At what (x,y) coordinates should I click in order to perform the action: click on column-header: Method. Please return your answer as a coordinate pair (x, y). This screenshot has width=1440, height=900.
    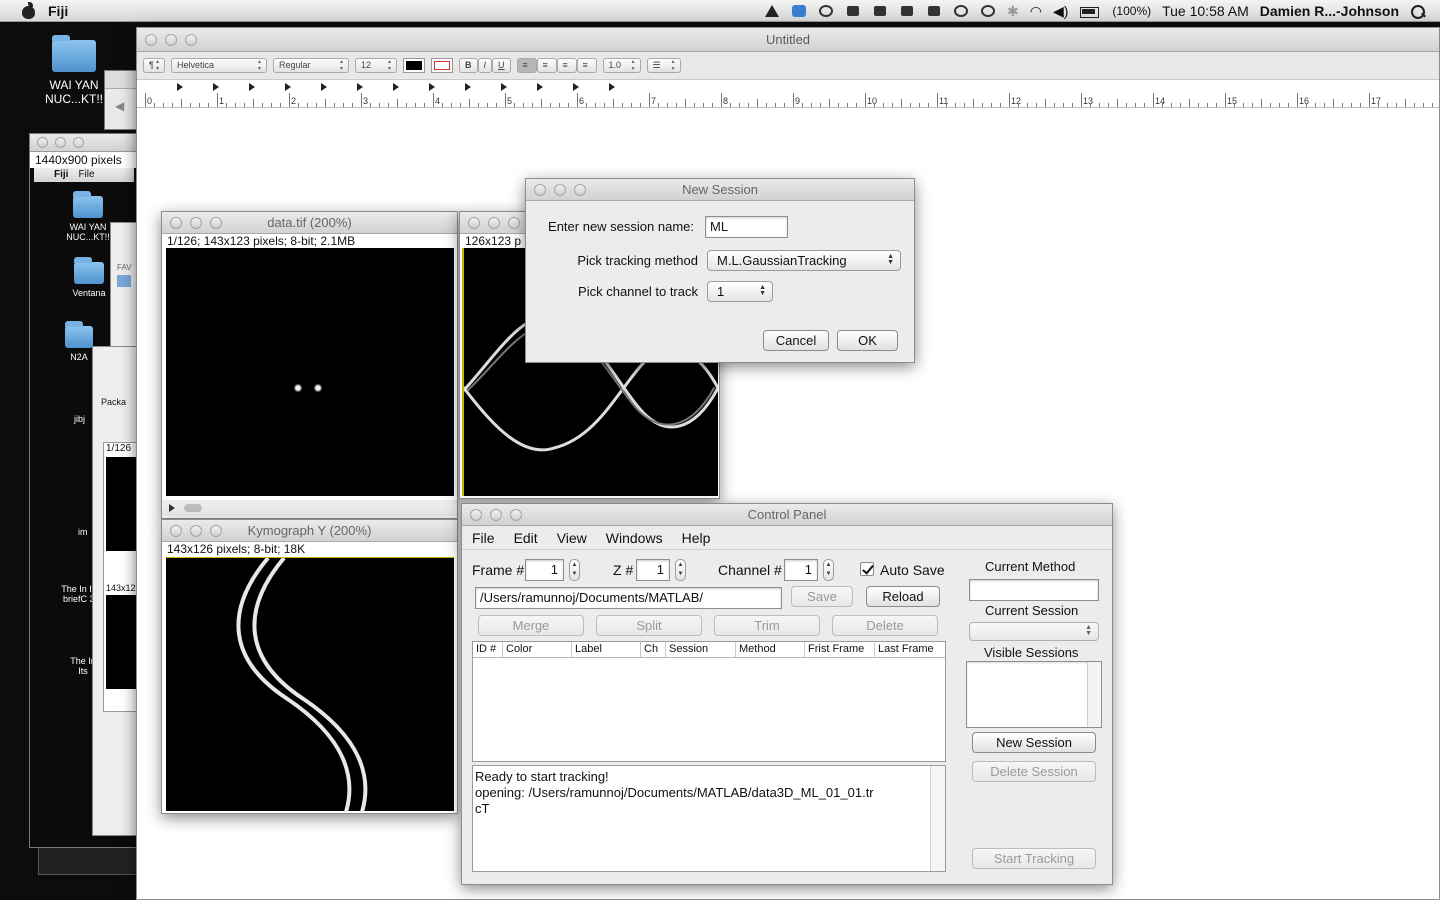
    Looking at the image, I should click on (770, 649).